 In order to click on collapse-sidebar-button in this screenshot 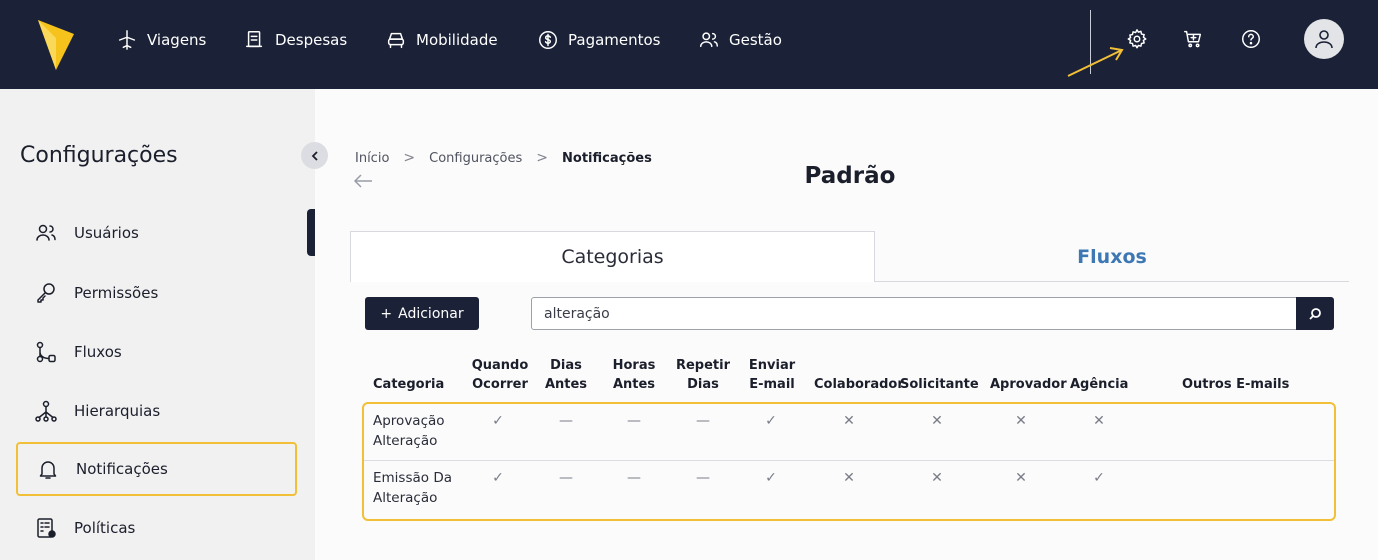, I will do `click(314, 155)`.